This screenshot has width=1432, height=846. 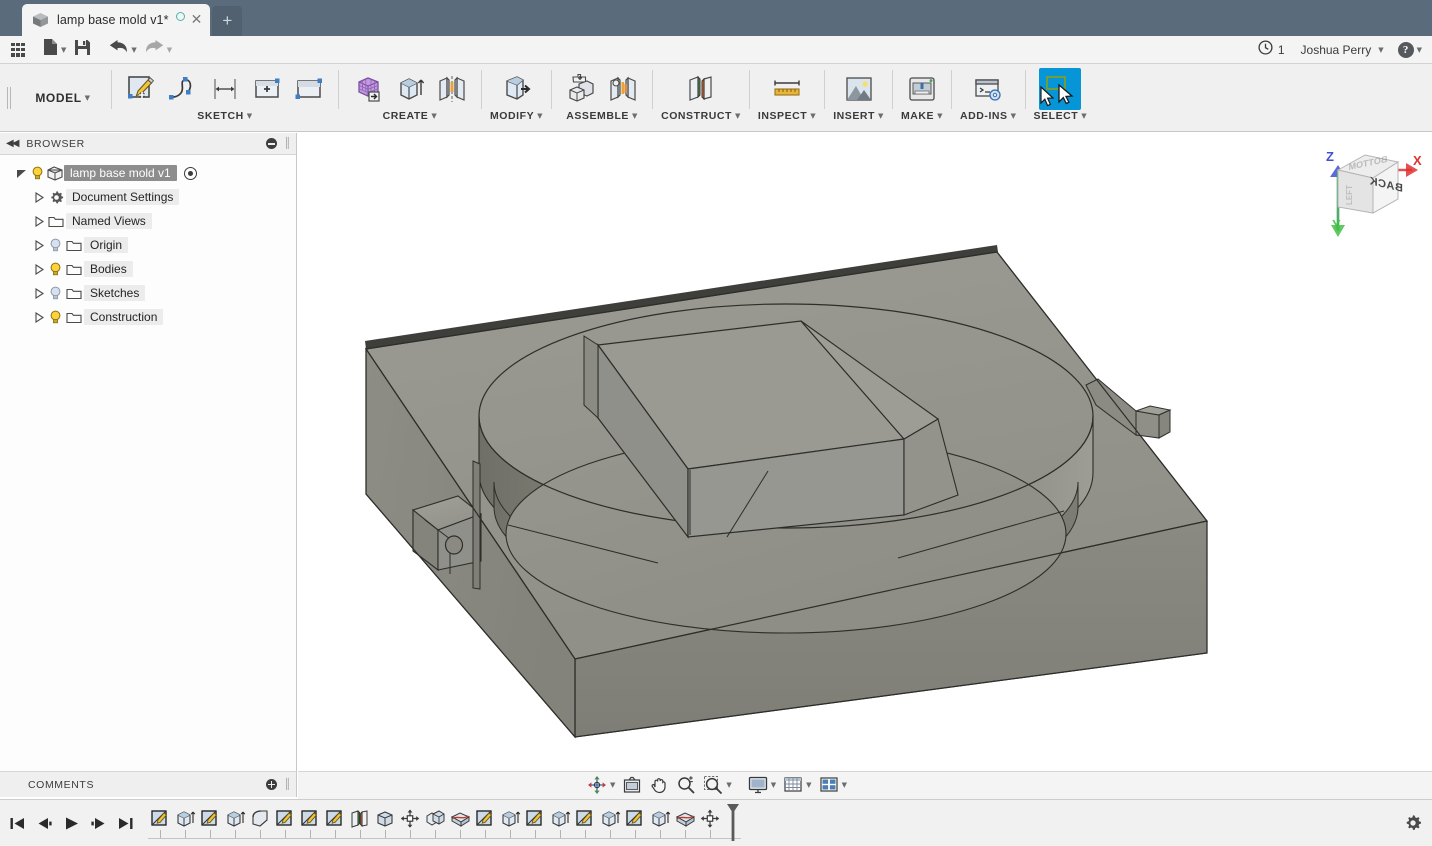 I want to click on offset-plane-button, so click(x=701, y=89).